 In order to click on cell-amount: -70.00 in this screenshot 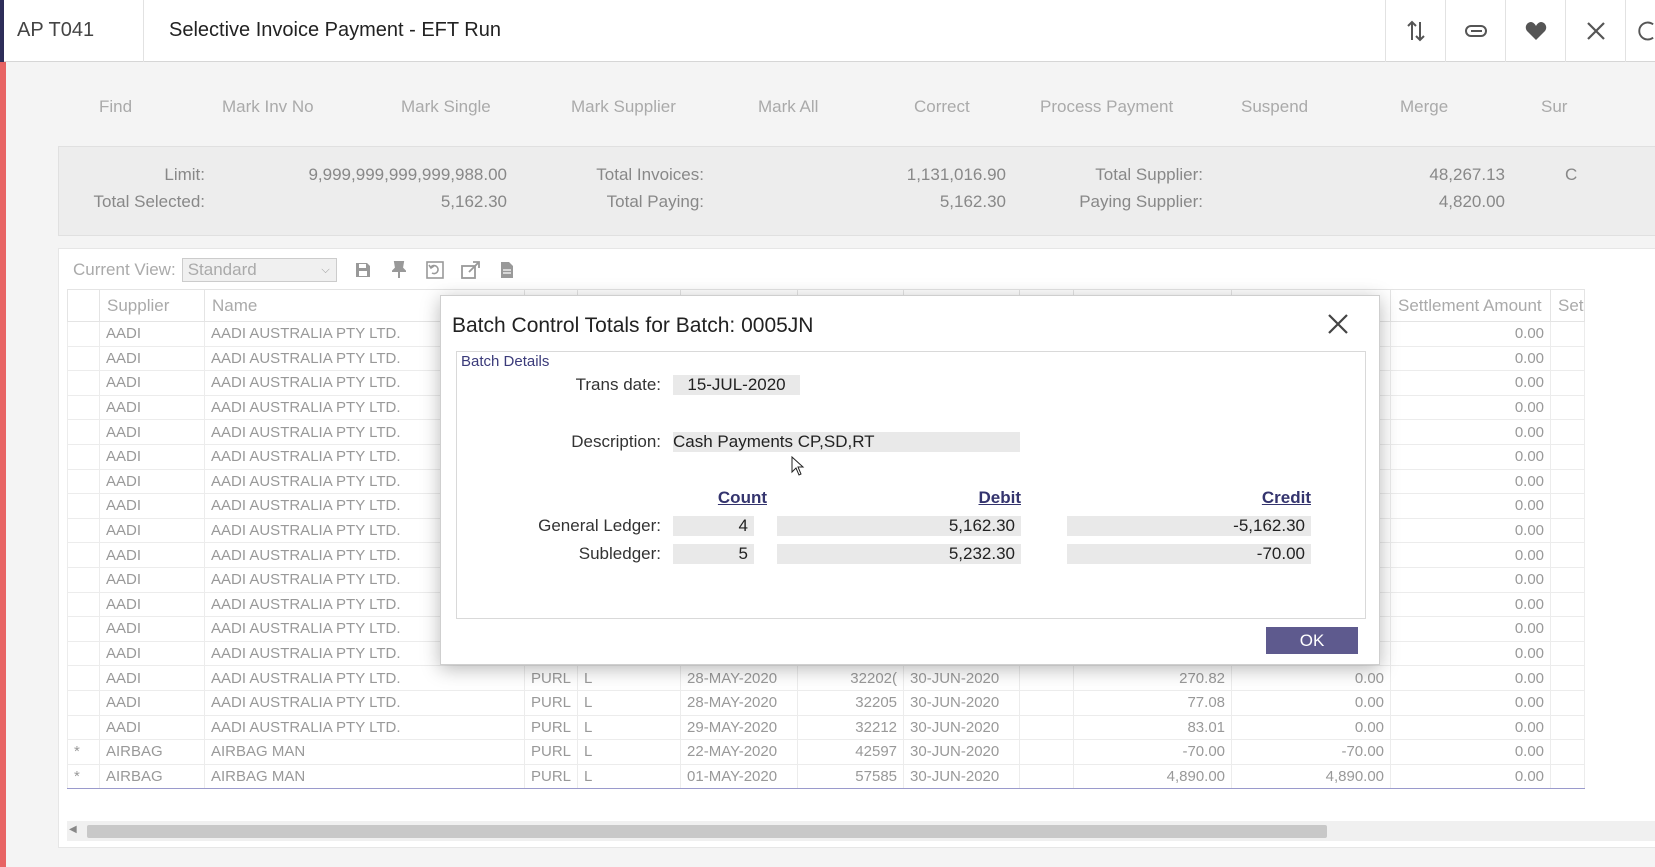, I will do `click(1153, 752)`.